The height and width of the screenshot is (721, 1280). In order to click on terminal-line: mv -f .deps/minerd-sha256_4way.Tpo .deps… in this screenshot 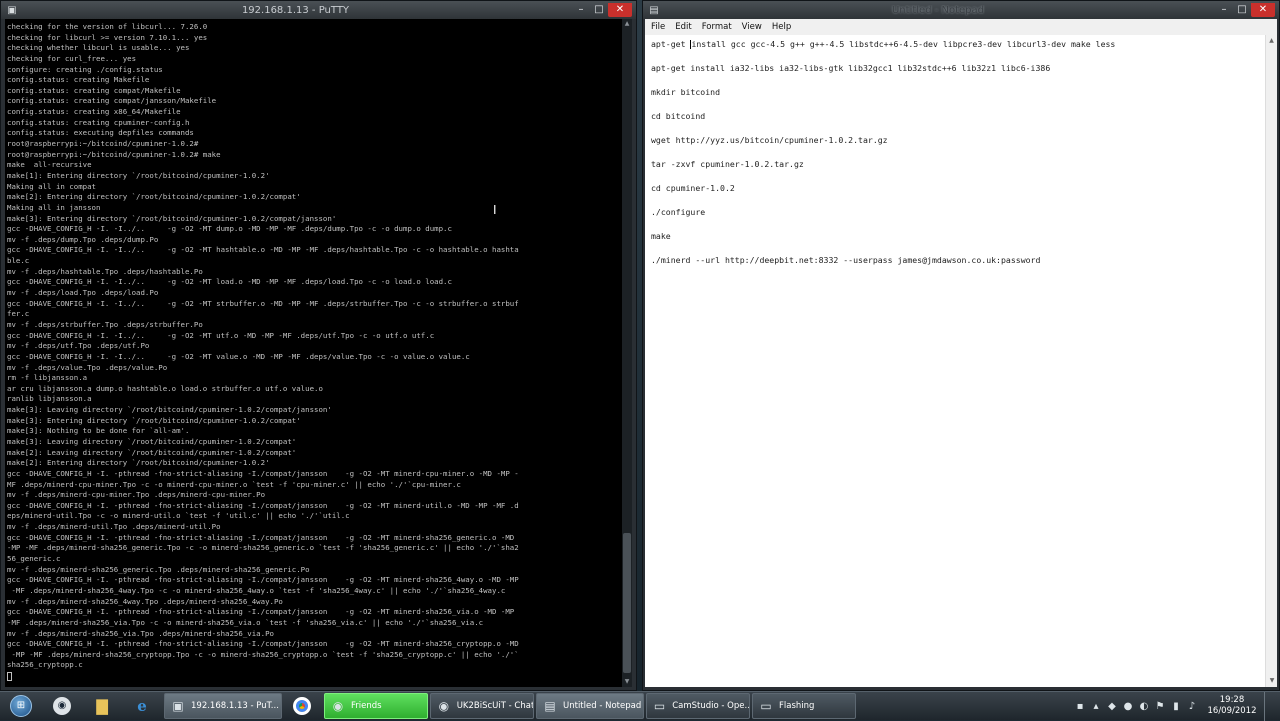, I will do `click(145, 601)`.